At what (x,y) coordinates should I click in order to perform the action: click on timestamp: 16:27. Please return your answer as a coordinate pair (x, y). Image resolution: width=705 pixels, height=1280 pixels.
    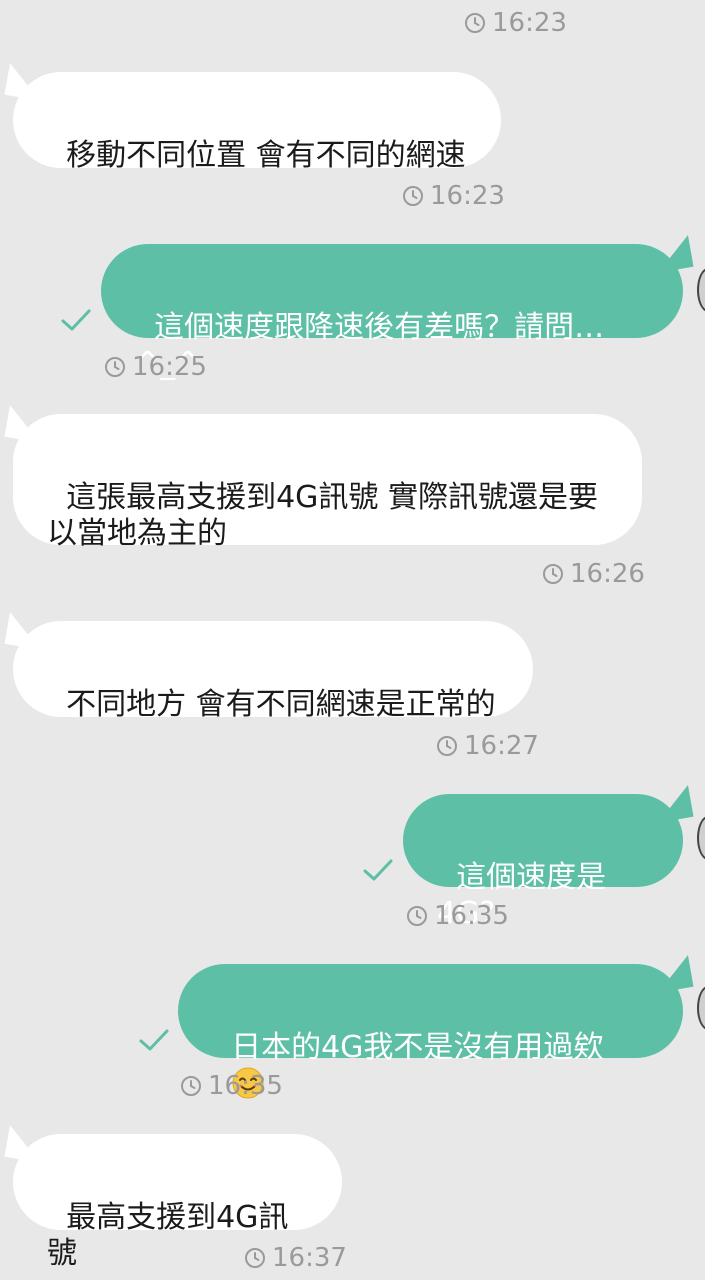
    Looking at the image, I should click on (487, 746).